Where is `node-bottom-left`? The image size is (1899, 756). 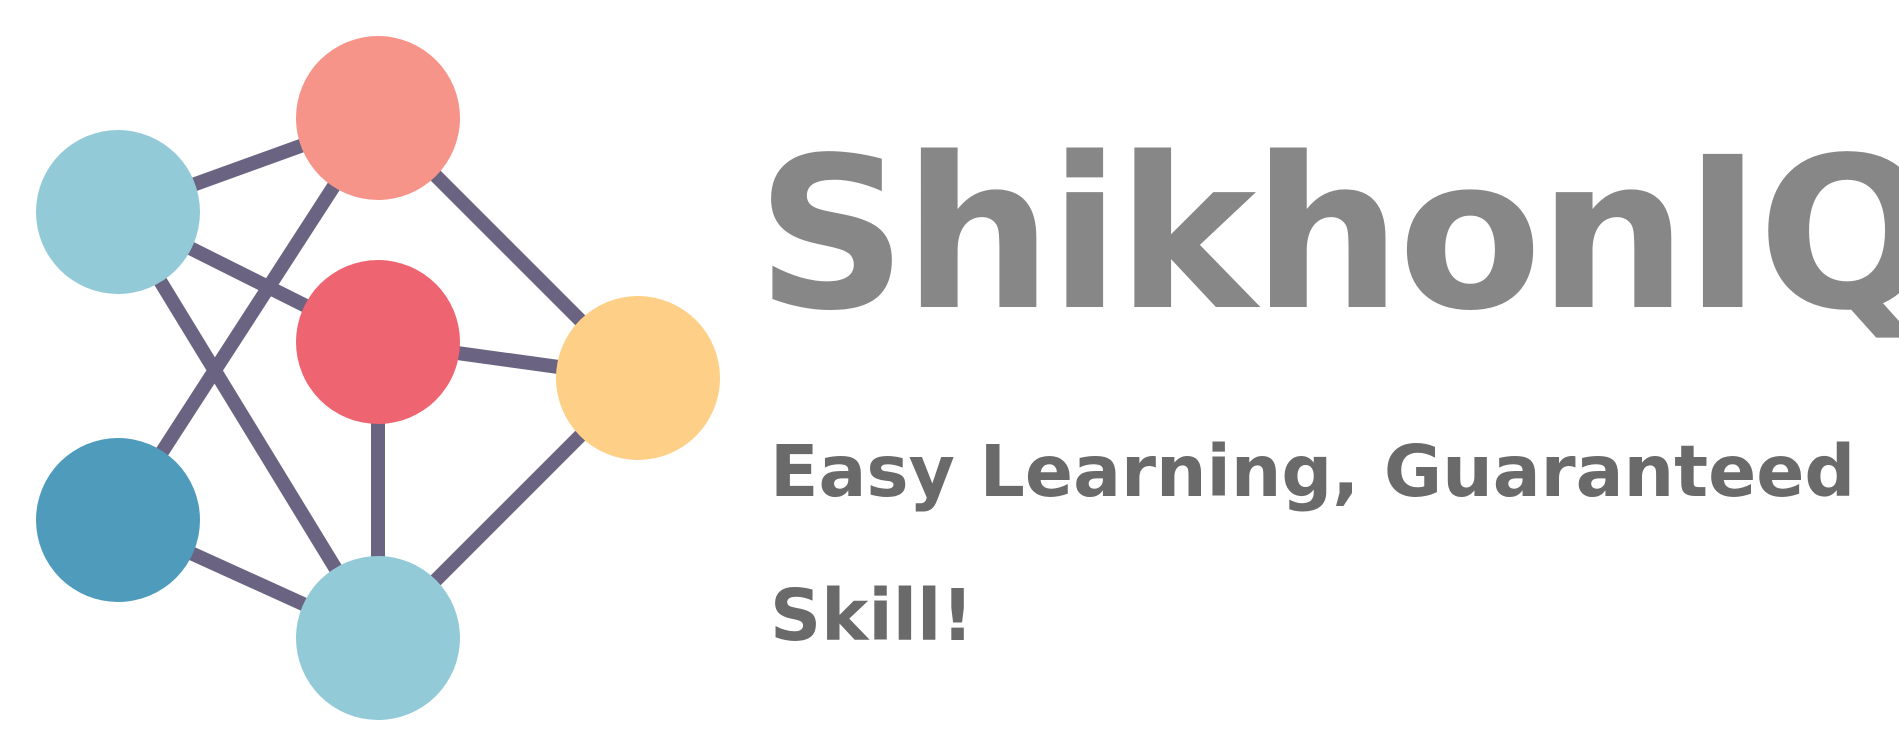
node-bottom-left is located at coordinates (118, 520).